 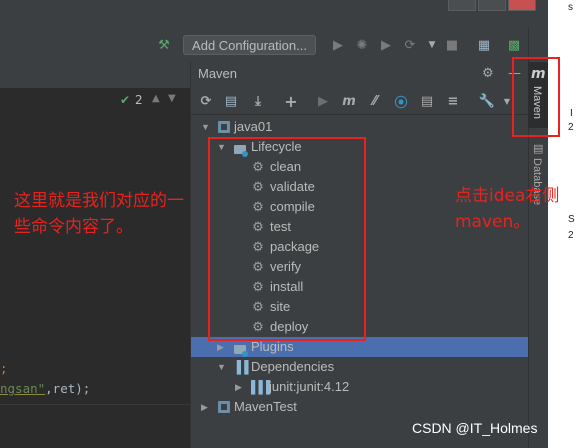 What do you see at coordinates (218, 73) in the screenshot?
I see `maven-title: Maven` at bounding box center [218, 73].